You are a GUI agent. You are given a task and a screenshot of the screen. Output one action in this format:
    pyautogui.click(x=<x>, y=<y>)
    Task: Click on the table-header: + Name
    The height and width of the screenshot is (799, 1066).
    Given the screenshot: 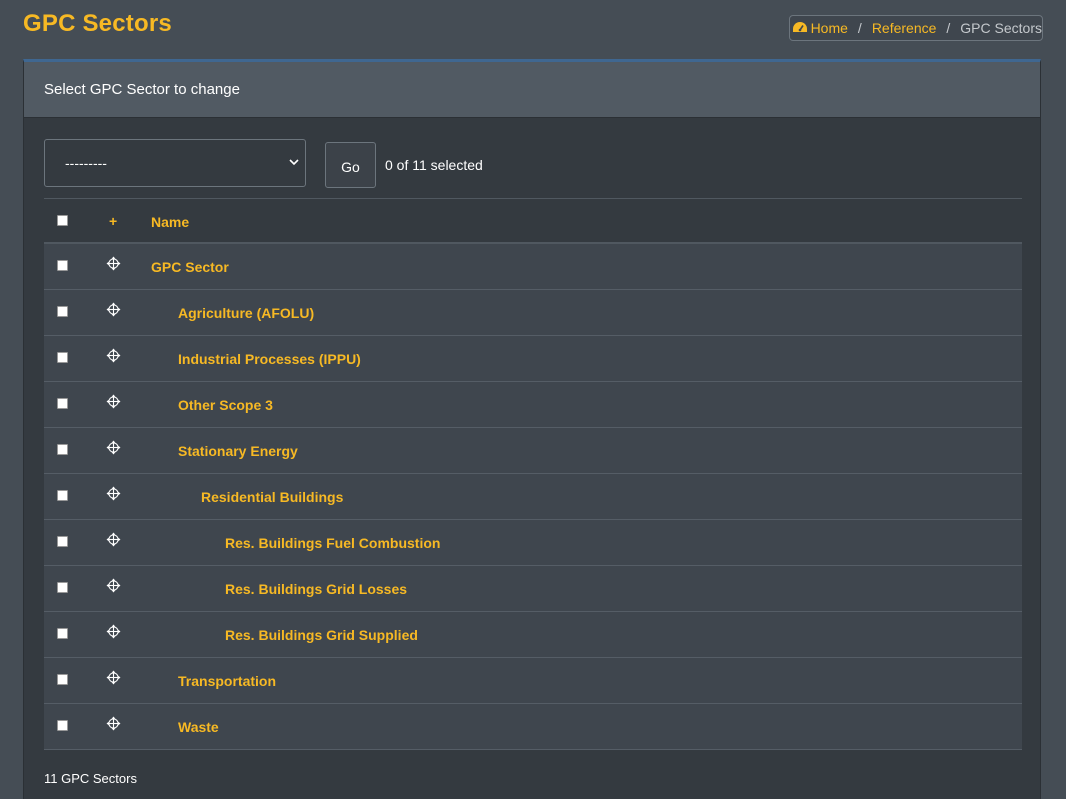 What is the action you would take?
    pyautogui.click(x=533, y=221)
    